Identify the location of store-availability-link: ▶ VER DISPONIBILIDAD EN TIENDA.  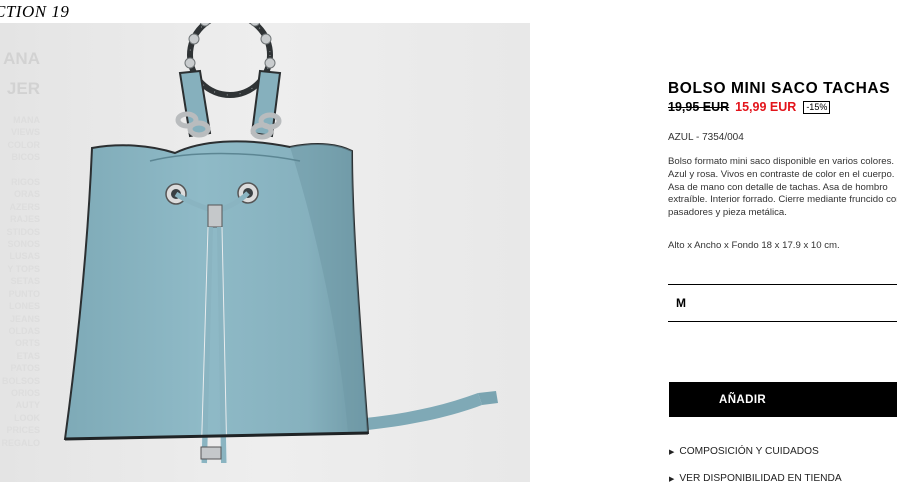
(755, 478).